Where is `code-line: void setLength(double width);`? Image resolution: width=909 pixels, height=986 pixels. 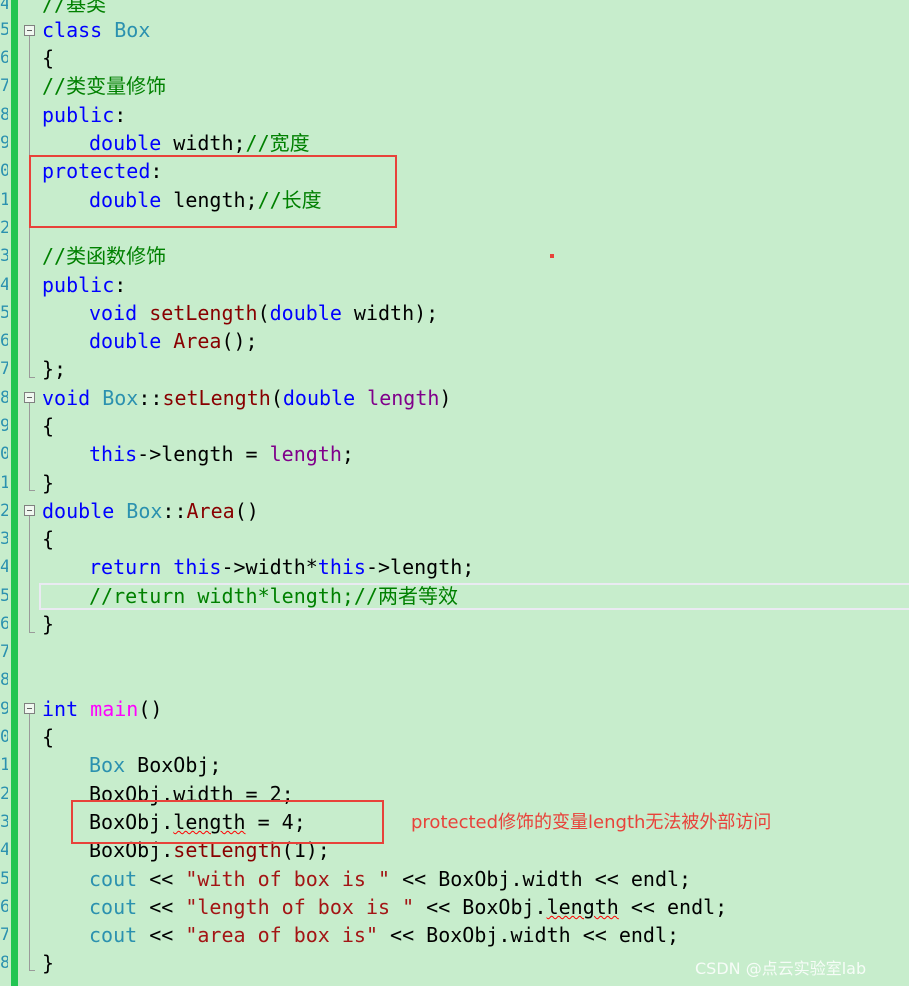 code-line: void setLength(double width); is located at coordinates (240, 313).